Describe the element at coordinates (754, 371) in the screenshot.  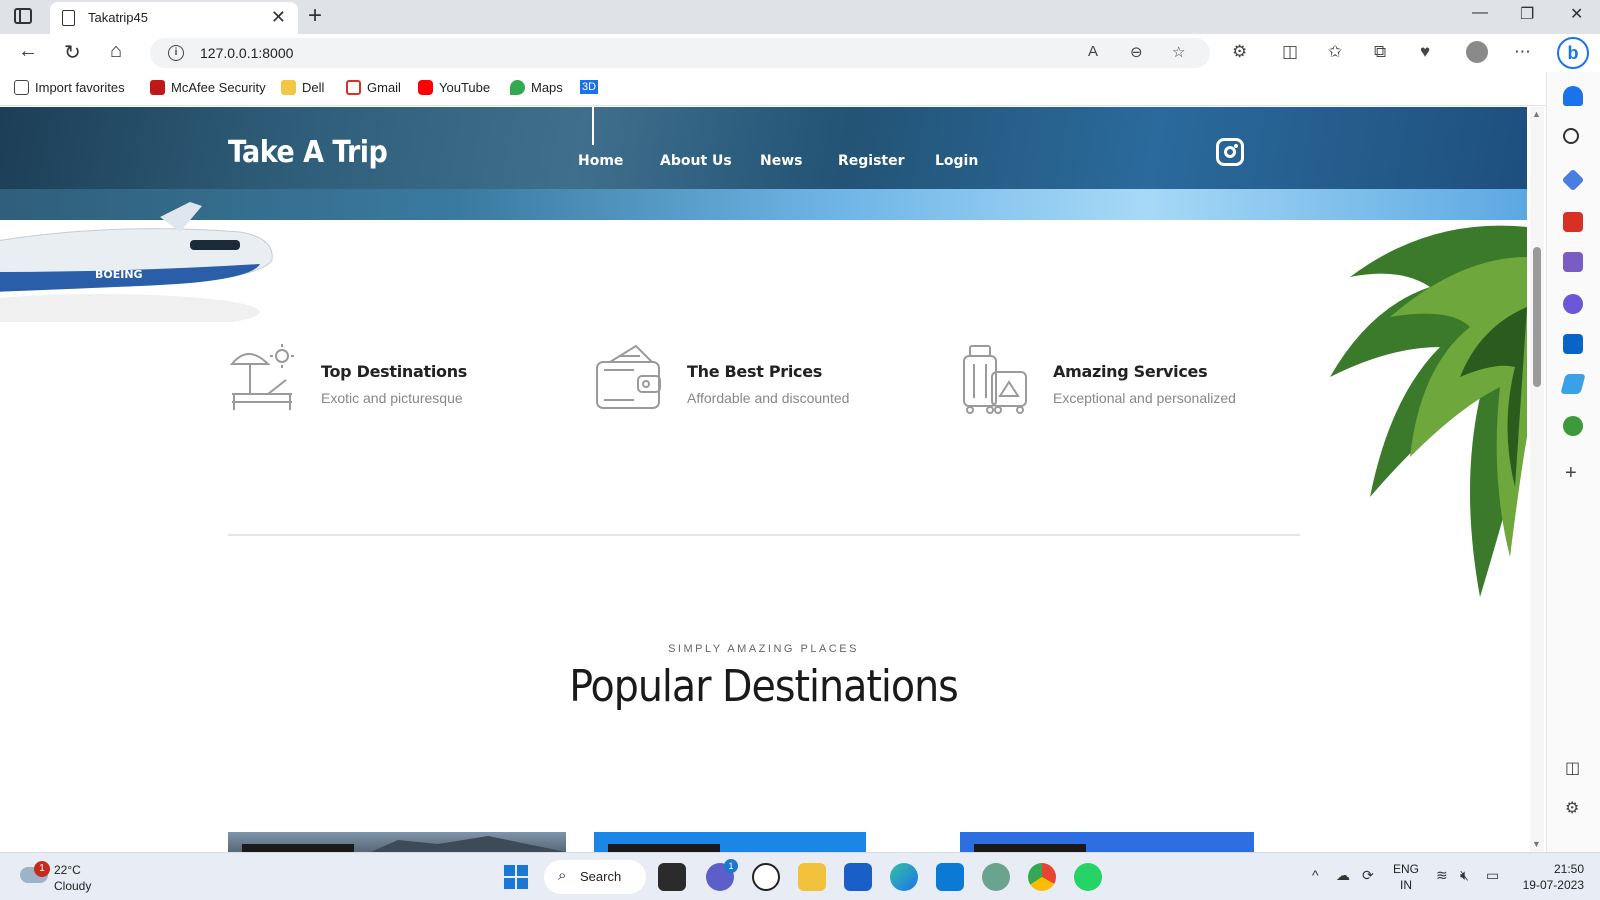
I see `feature-title: The Best Prices` at that location.